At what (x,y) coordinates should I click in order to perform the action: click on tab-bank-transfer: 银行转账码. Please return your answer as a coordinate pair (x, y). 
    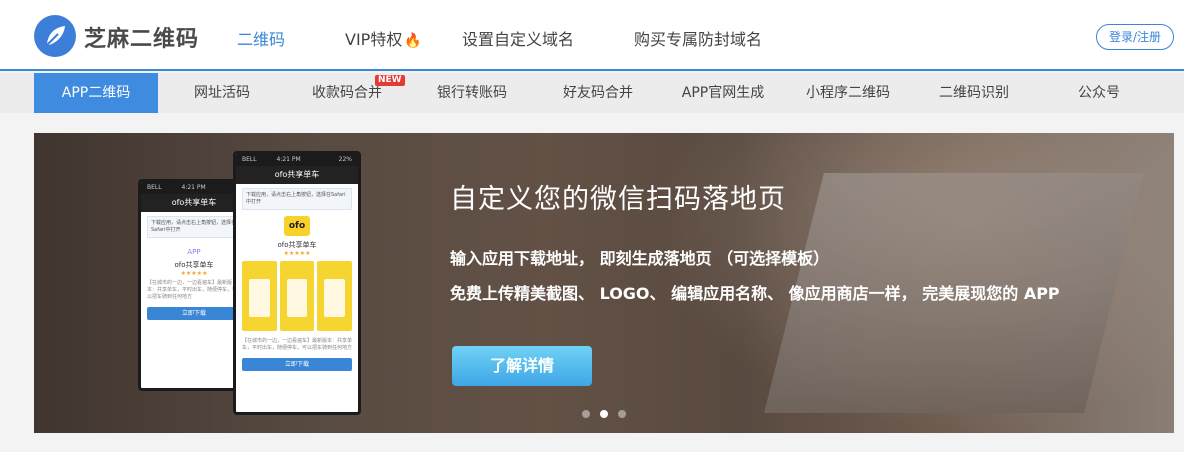
    Looking at the image, I should click on (472, 93).